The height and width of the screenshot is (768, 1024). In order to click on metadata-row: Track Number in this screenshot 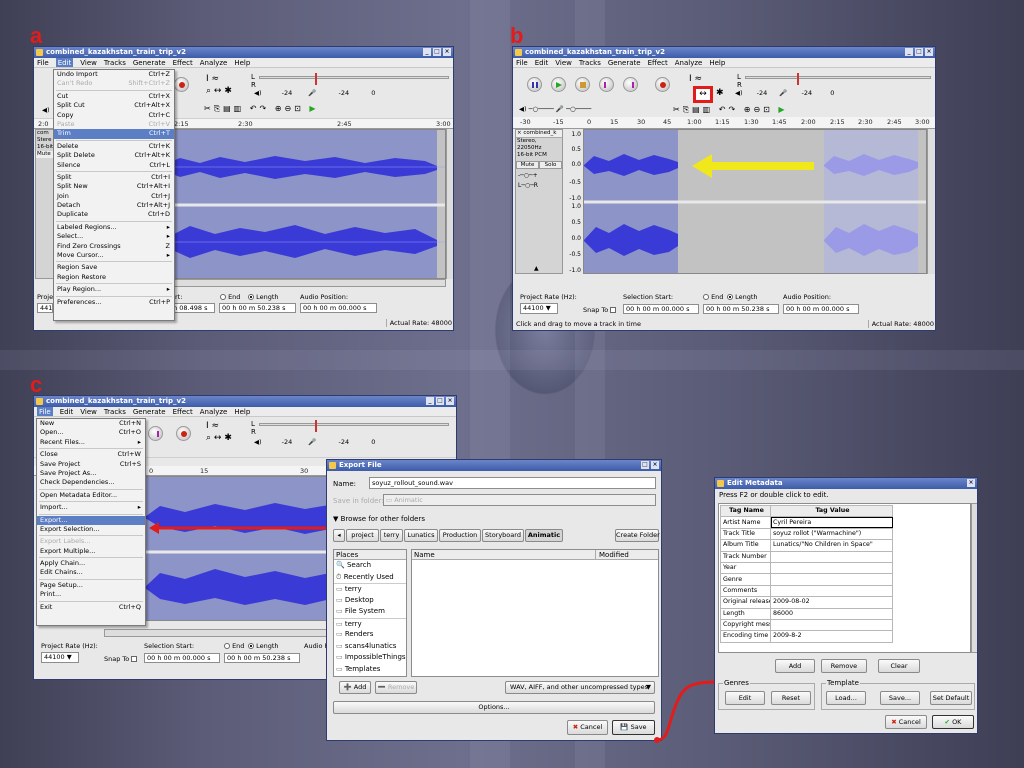, I will do `click(806, 556)`.